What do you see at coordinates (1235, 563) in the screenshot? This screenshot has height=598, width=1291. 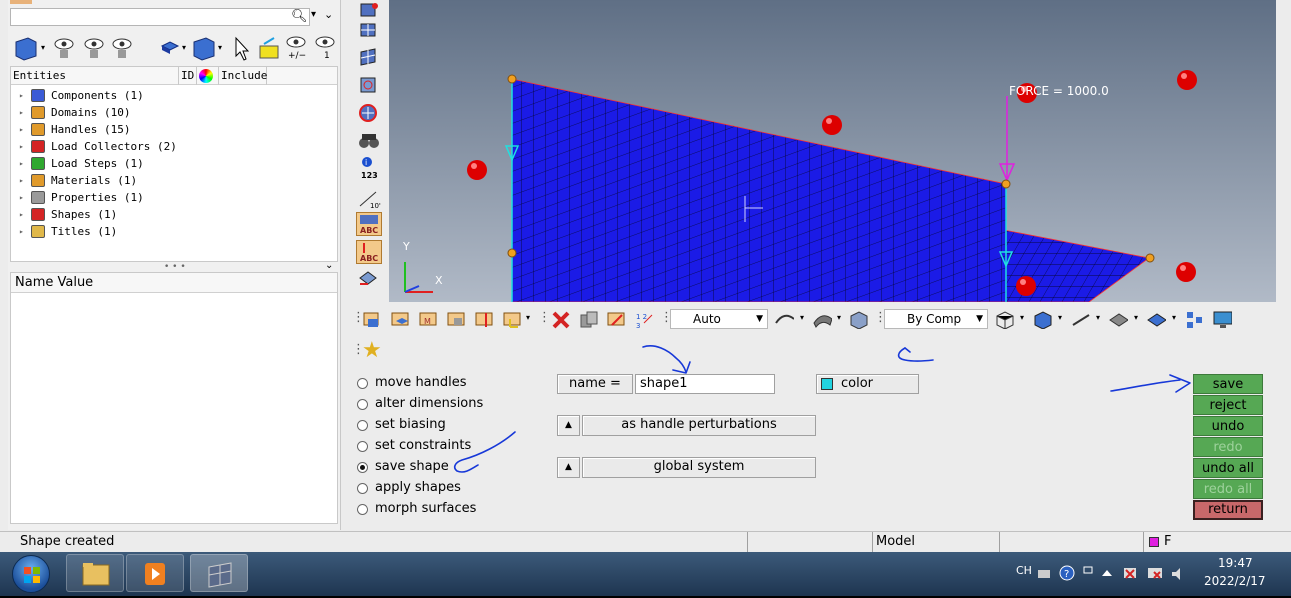 I see `clock-time: 19:47` at bounding box center [1235, 563].